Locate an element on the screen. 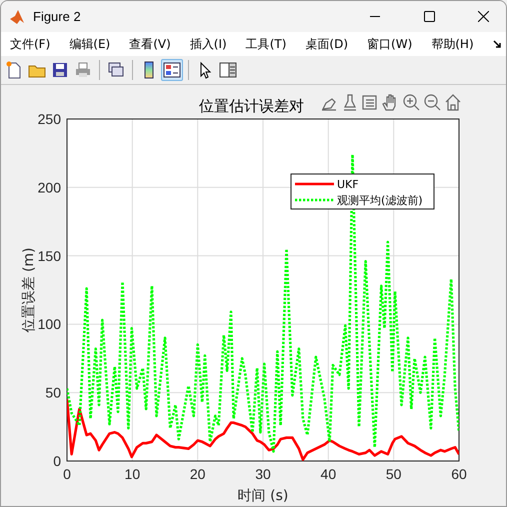 The height and width of the screenshot is (507, 507). y-axis-label: 位置误差 (m) is located at coordinates (29, 290).